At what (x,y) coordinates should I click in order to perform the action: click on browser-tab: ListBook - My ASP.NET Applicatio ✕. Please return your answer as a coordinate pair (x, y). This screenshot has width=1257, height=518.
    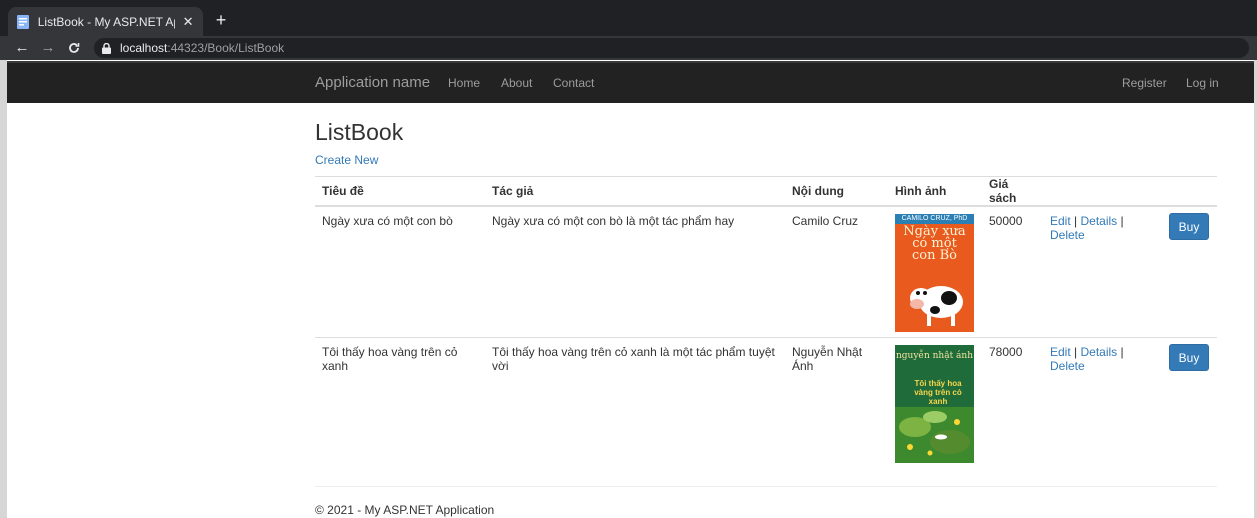
    Looking at the image, I should click on (105, 21).